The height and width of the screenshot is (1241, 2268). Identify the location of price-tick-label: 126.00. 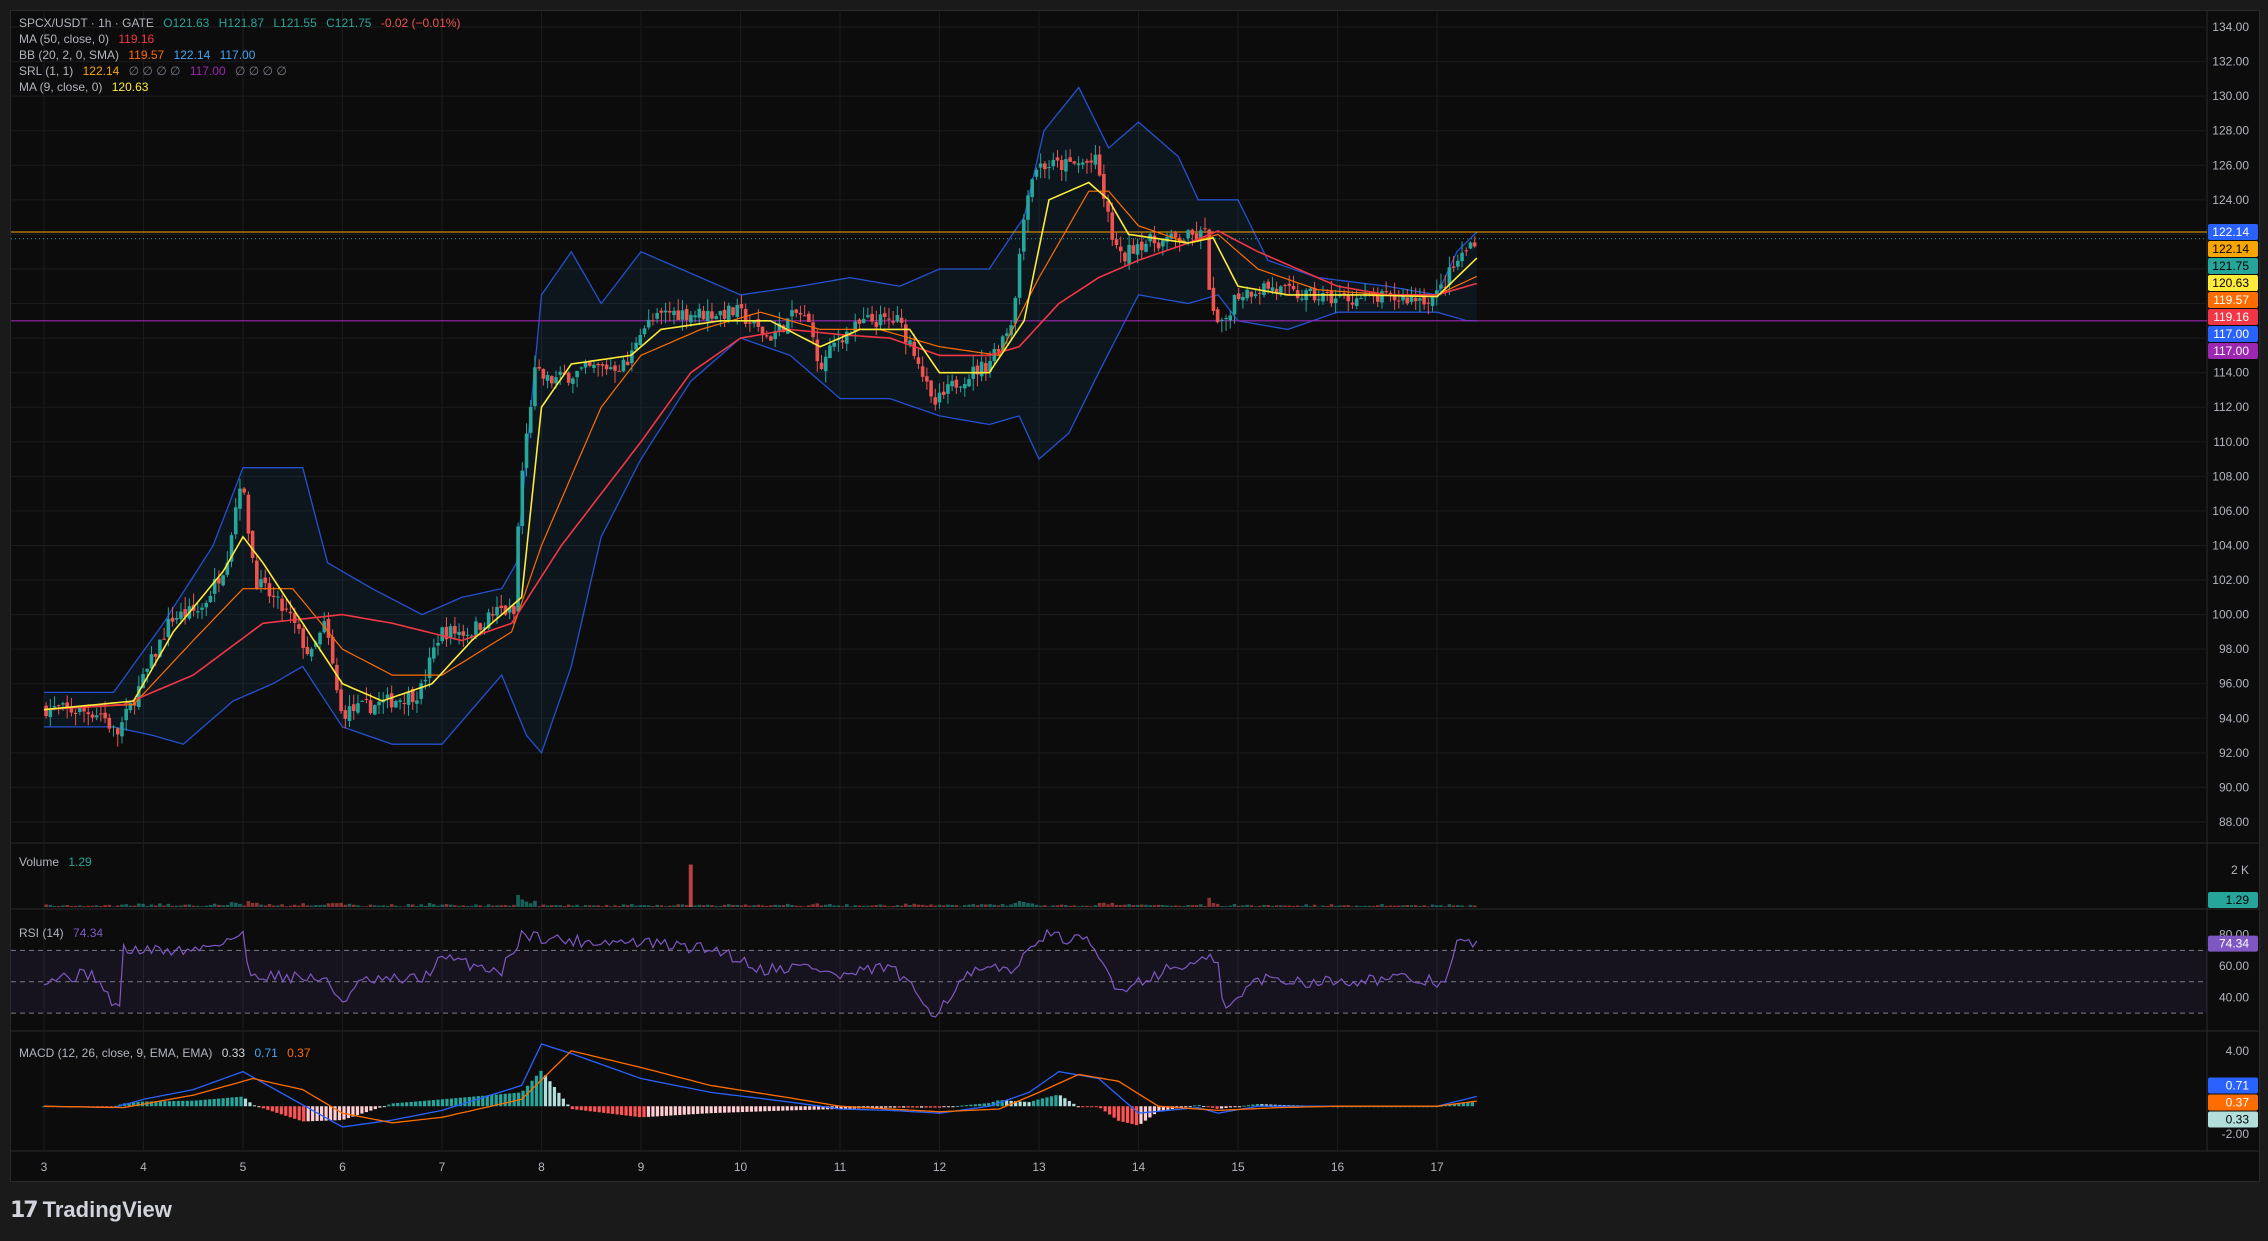
(2230, 165).